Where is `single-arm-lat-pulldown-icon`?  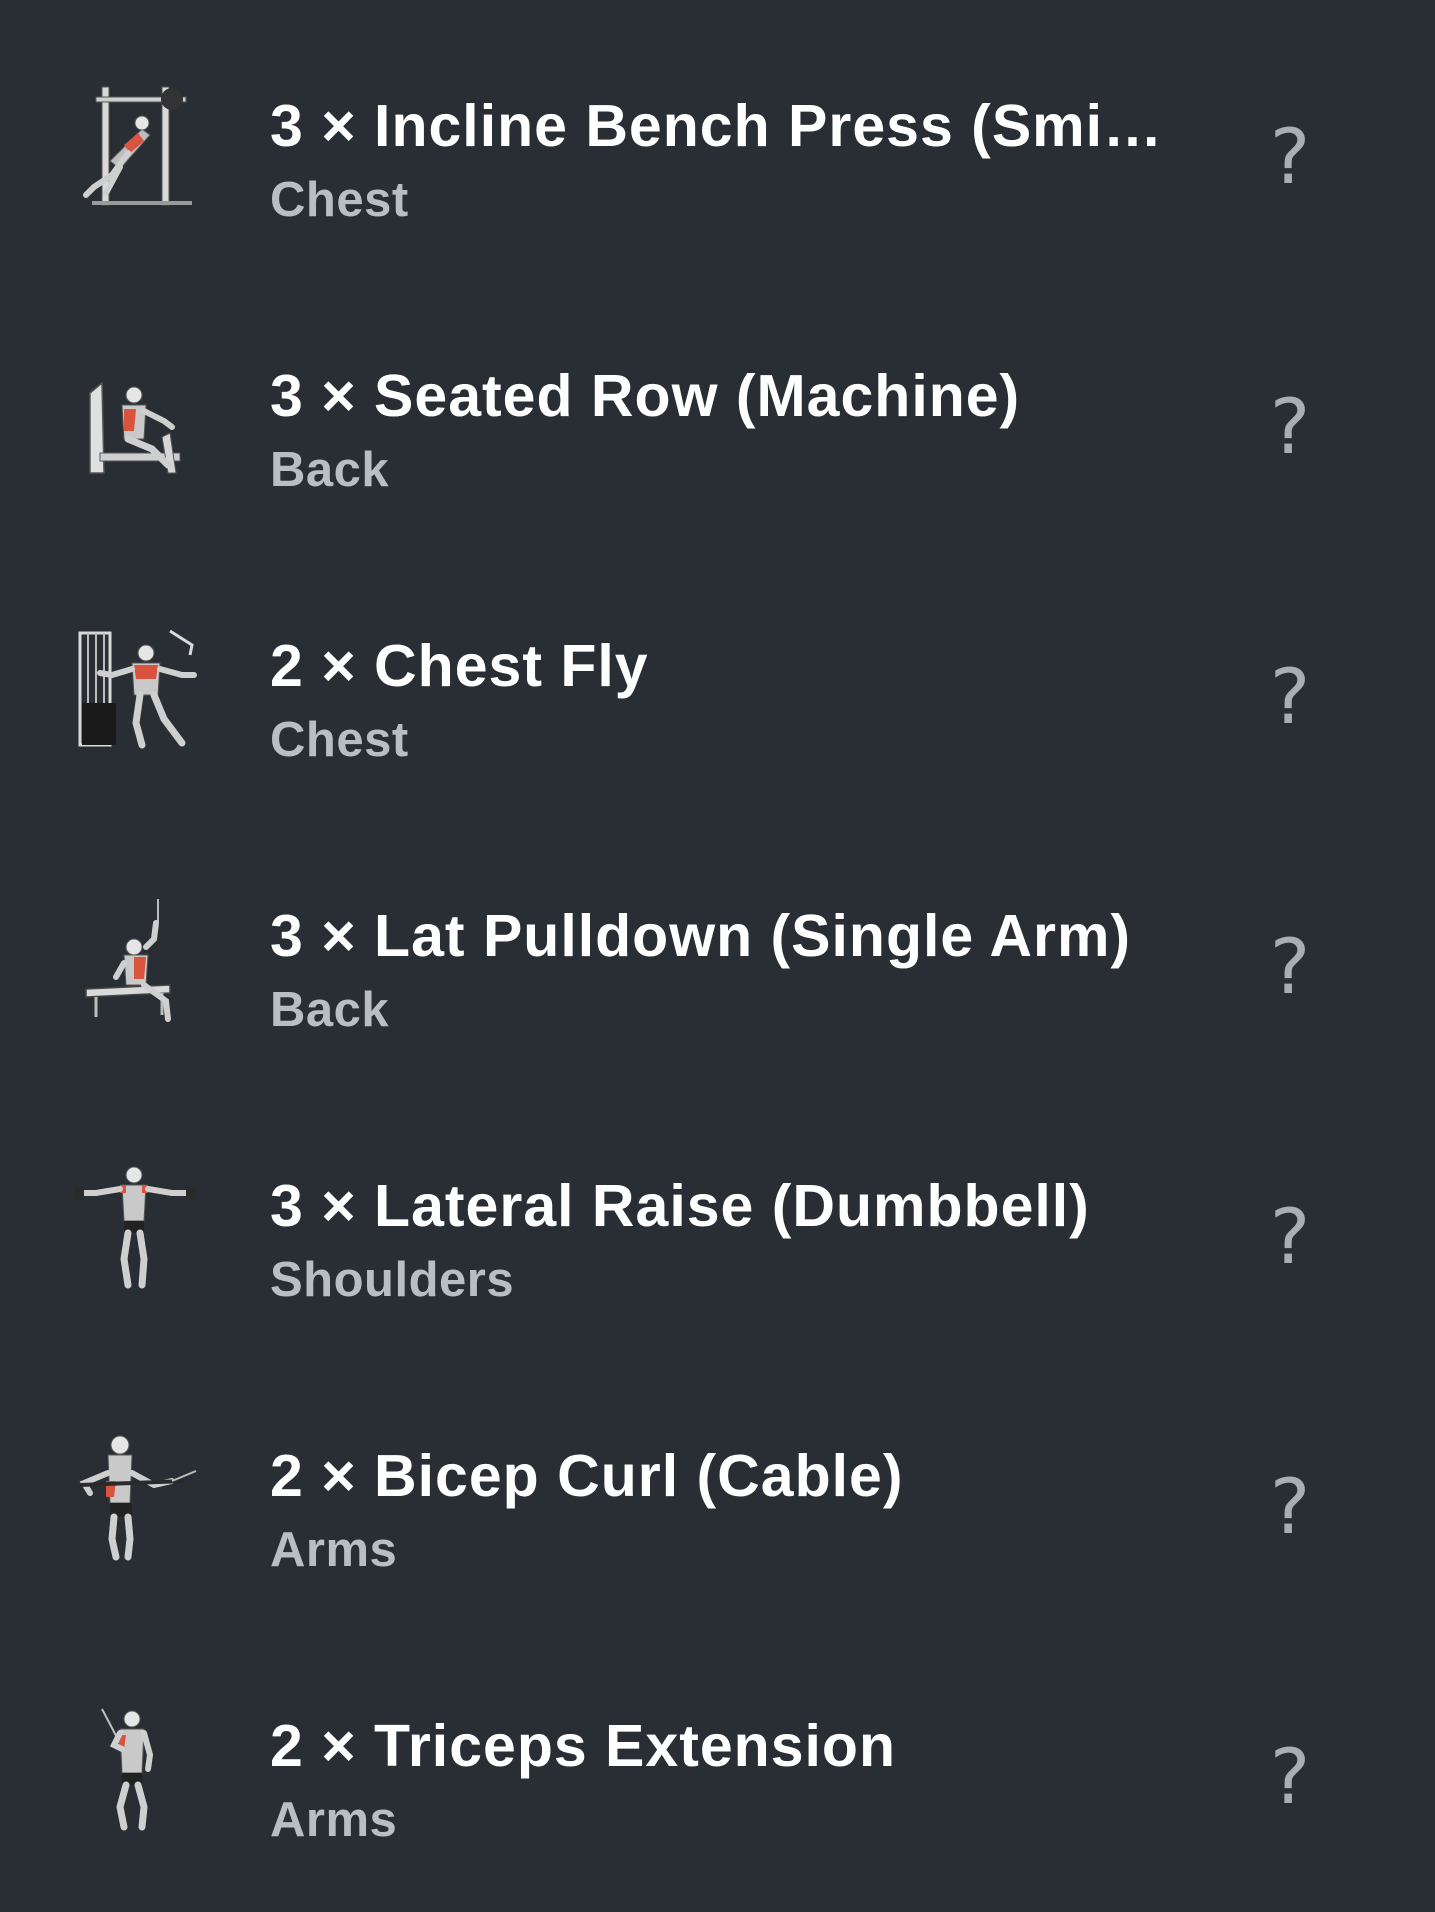 single-arm-lat-pulldown-icon is located at coordinates (137, 958).